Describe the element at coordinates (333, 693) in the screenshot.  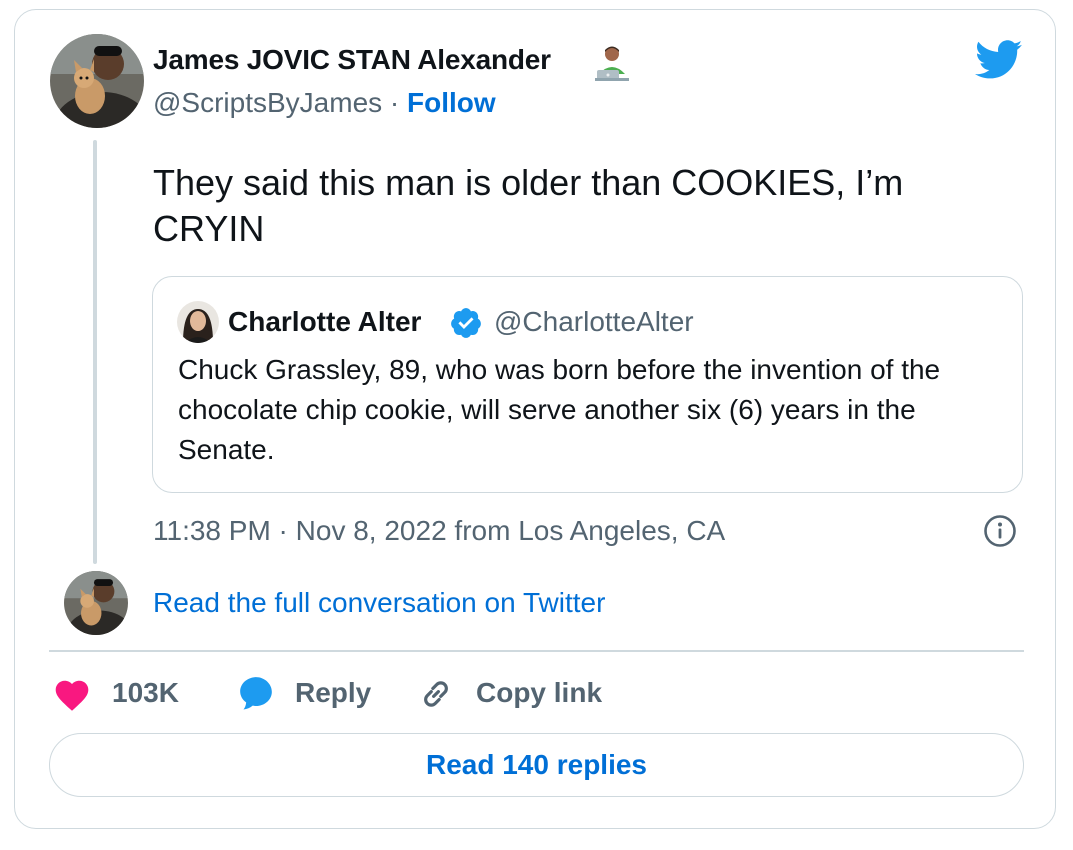
I see `reply-button: Reply` at that location.